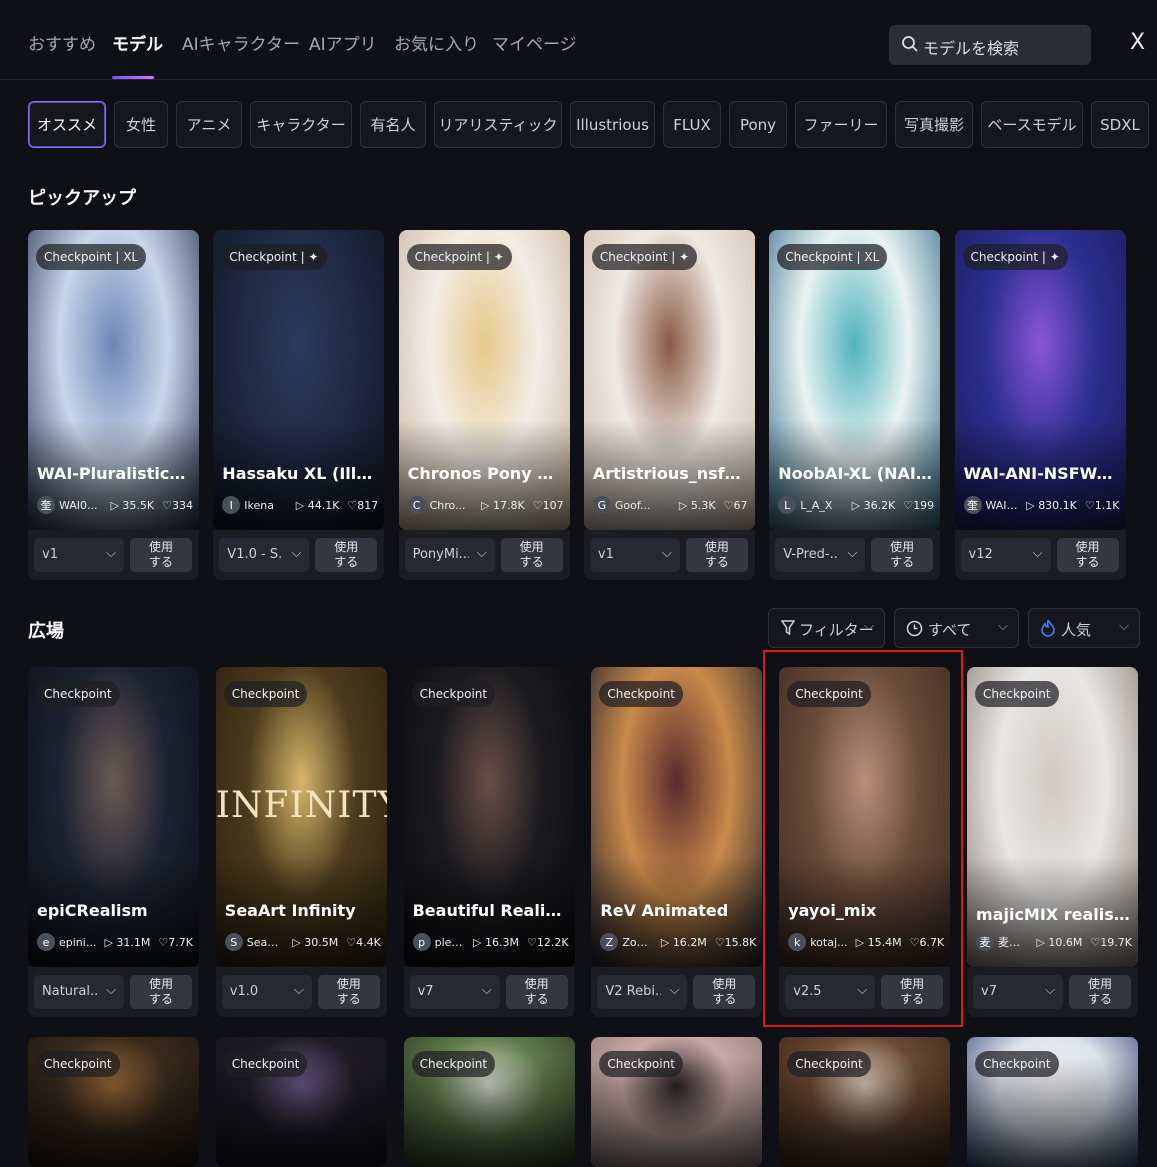 This screenshot has height=1167, width=1157. Describe the element at coordinates (826, 628) in the screenshot. I see `filter-dropdown: フィルター ⌵` at that location.